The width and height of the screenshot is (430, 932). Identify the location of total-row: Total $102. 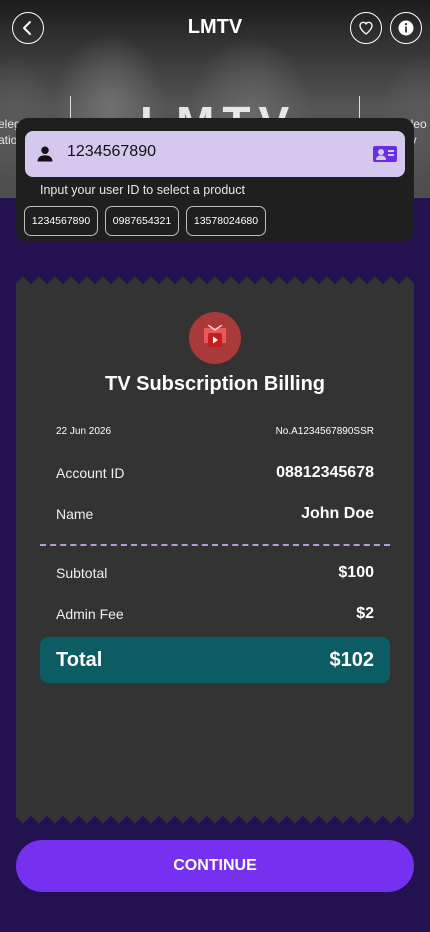
(215, 660).